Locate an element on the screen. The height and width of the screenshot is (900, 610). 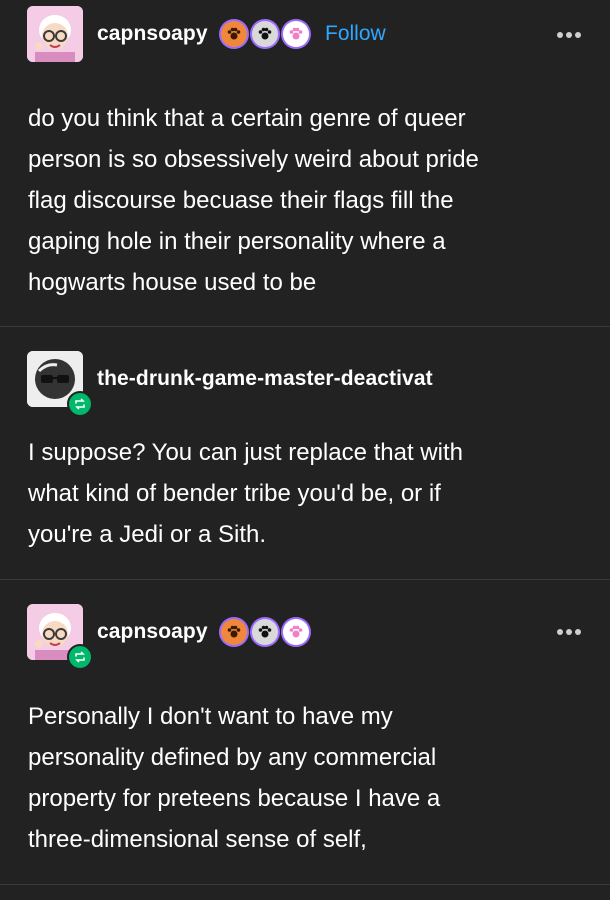
post-text-line: hogwarts house used to be is located at coordinates (172, 282).